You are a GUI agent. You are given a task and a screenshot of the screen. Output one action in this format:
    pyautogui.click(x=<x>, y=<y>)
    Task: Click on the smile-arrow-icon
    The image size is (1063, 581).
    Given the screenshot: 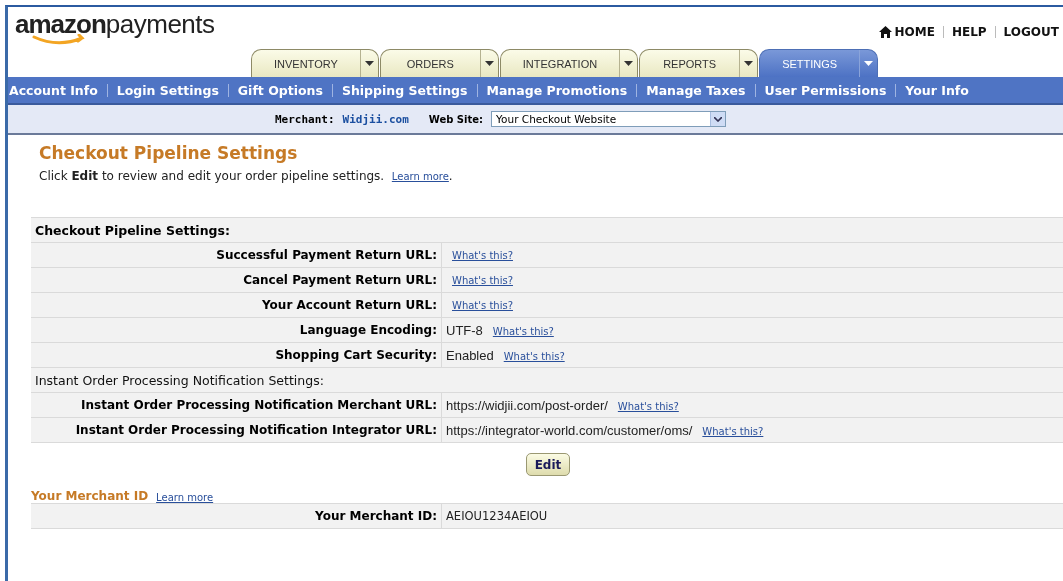 What is the action you would take?
    pyautogui.click(x=60, y=40)
    